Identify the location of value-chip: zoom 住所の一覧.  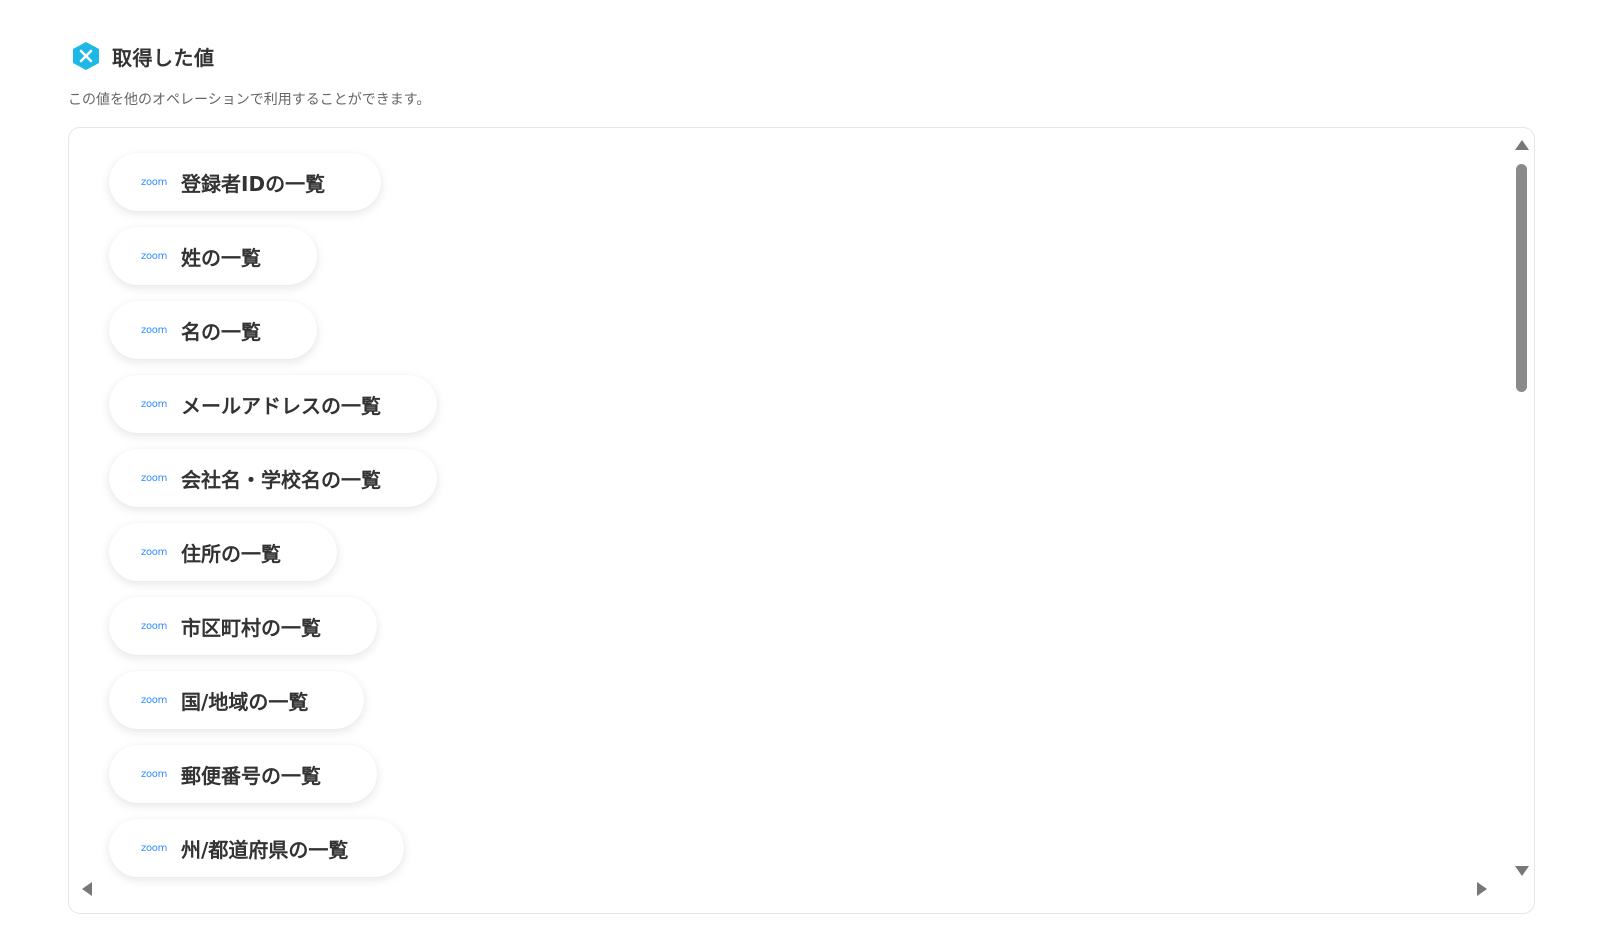
(223, 552).